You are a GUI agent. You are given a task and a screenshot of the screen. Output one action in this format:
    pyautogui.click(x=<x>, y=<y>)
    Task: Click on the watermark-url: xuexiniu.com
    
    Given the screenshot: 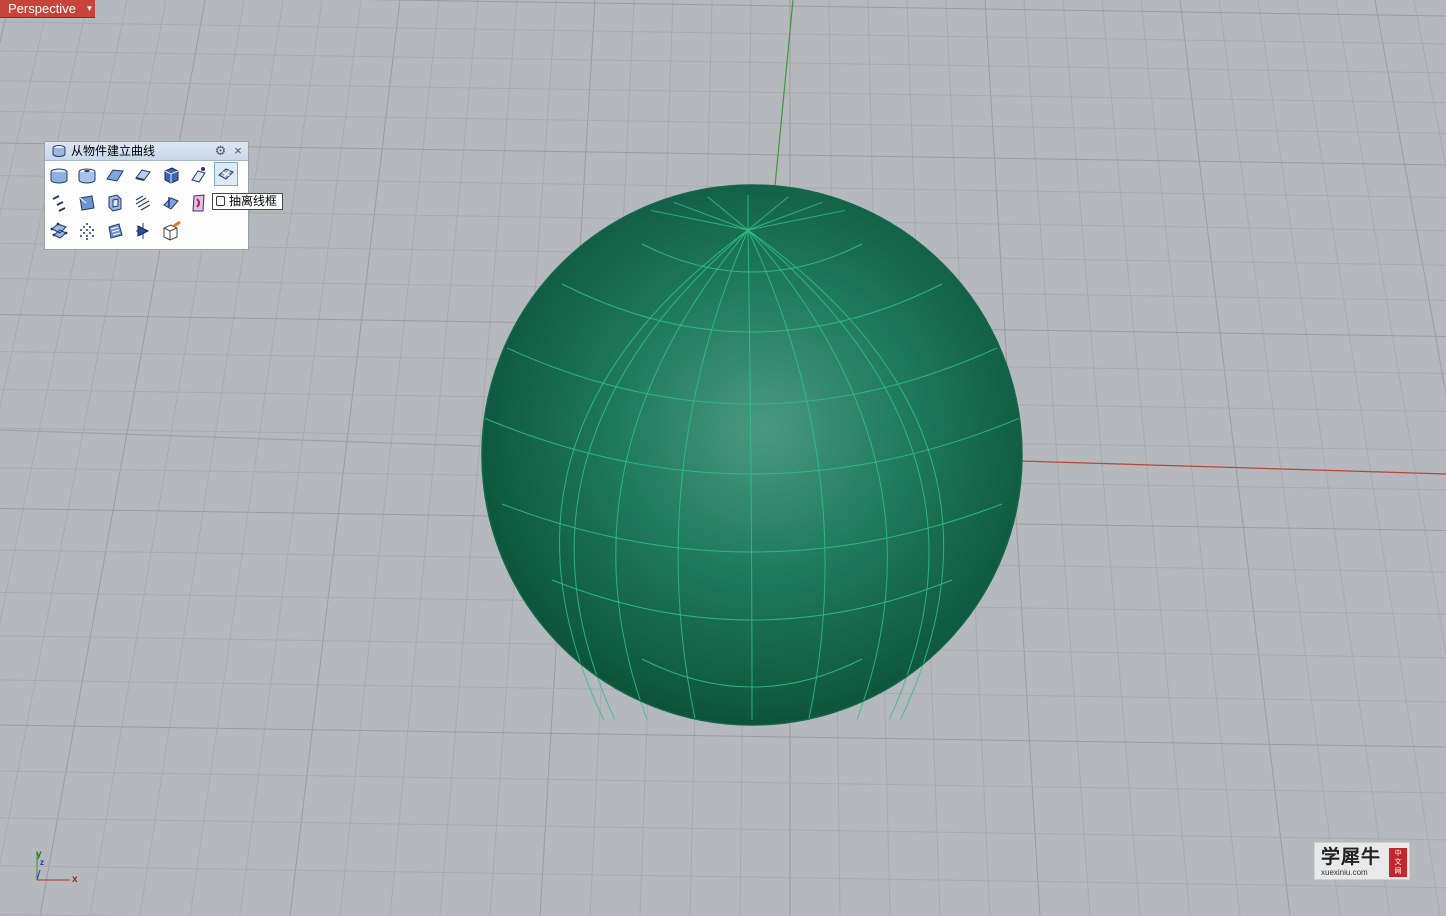 What is the action you would take?
    pyautogui.click(x=1344, y=872)
    